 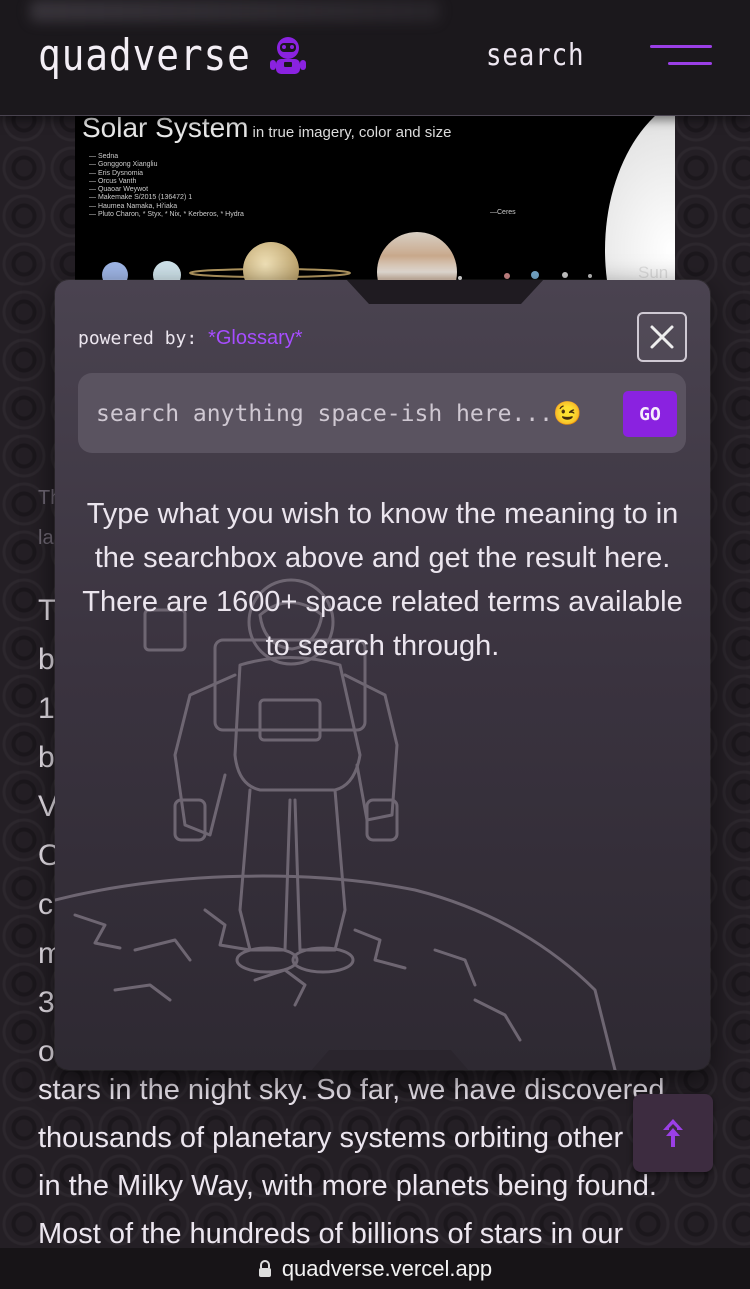 I want to click on top-navbar: quadverse search, so click(x=375, y=58).